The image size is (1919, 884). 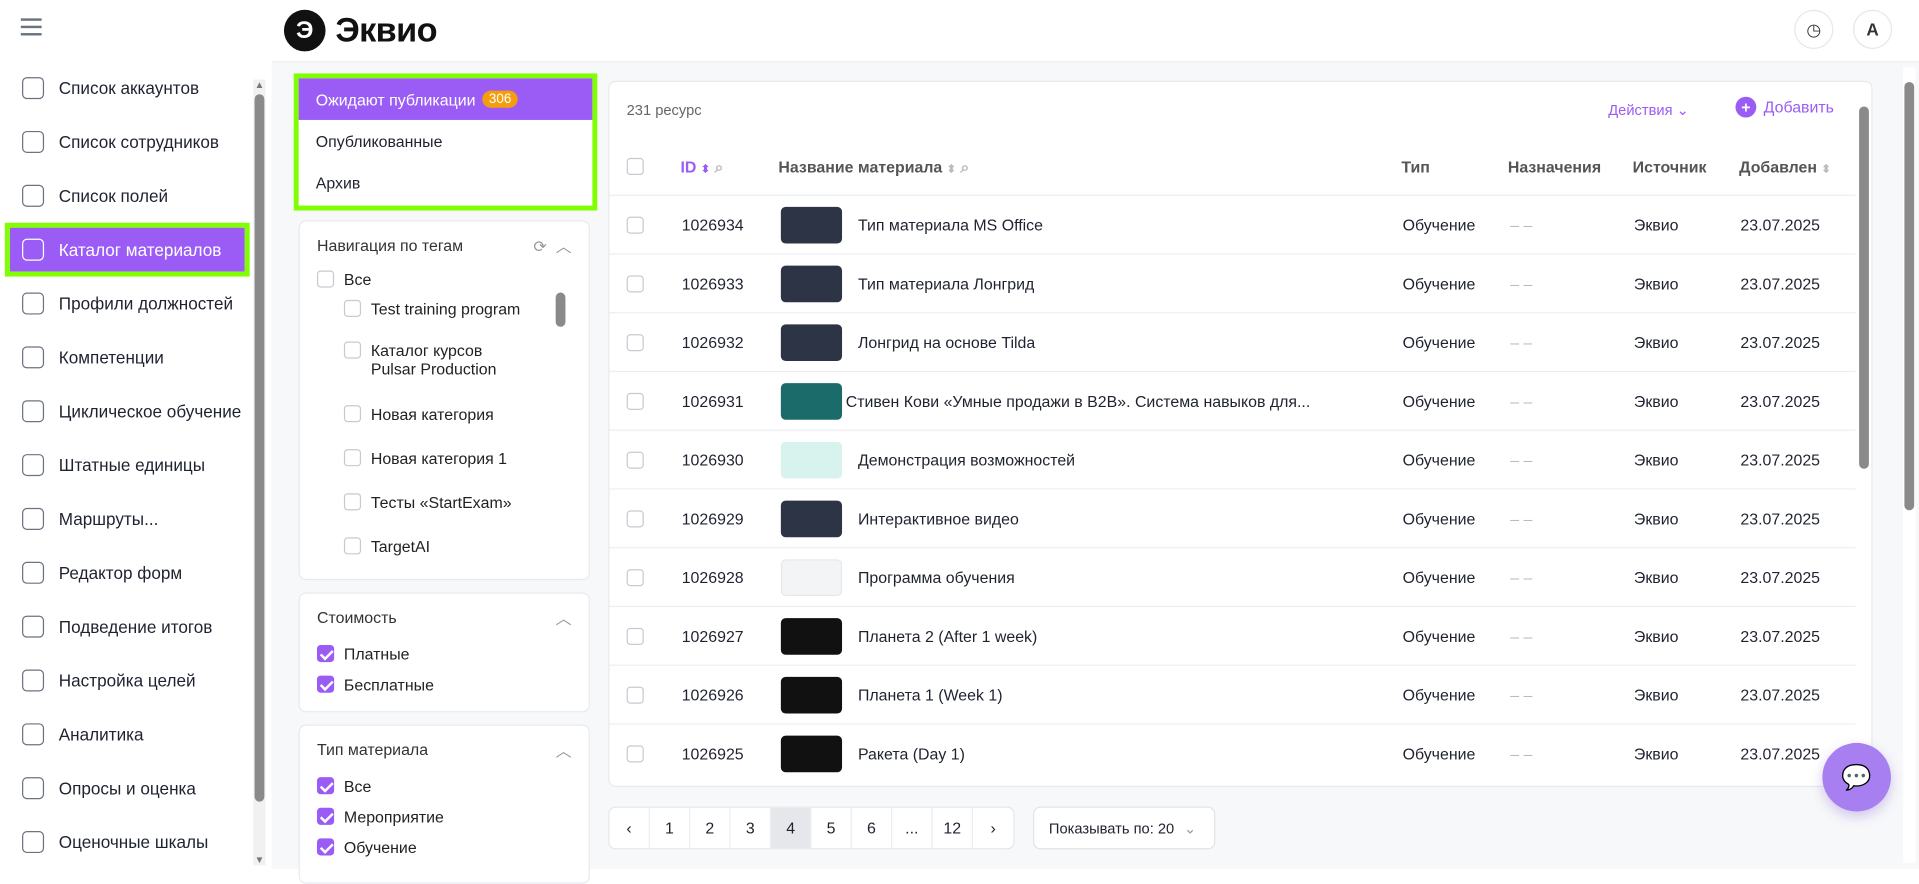 What do you see at coordinates (446, 141) in the screenshot?
I see `status-tab: Опубликованные` at bounding box center [446, 141].